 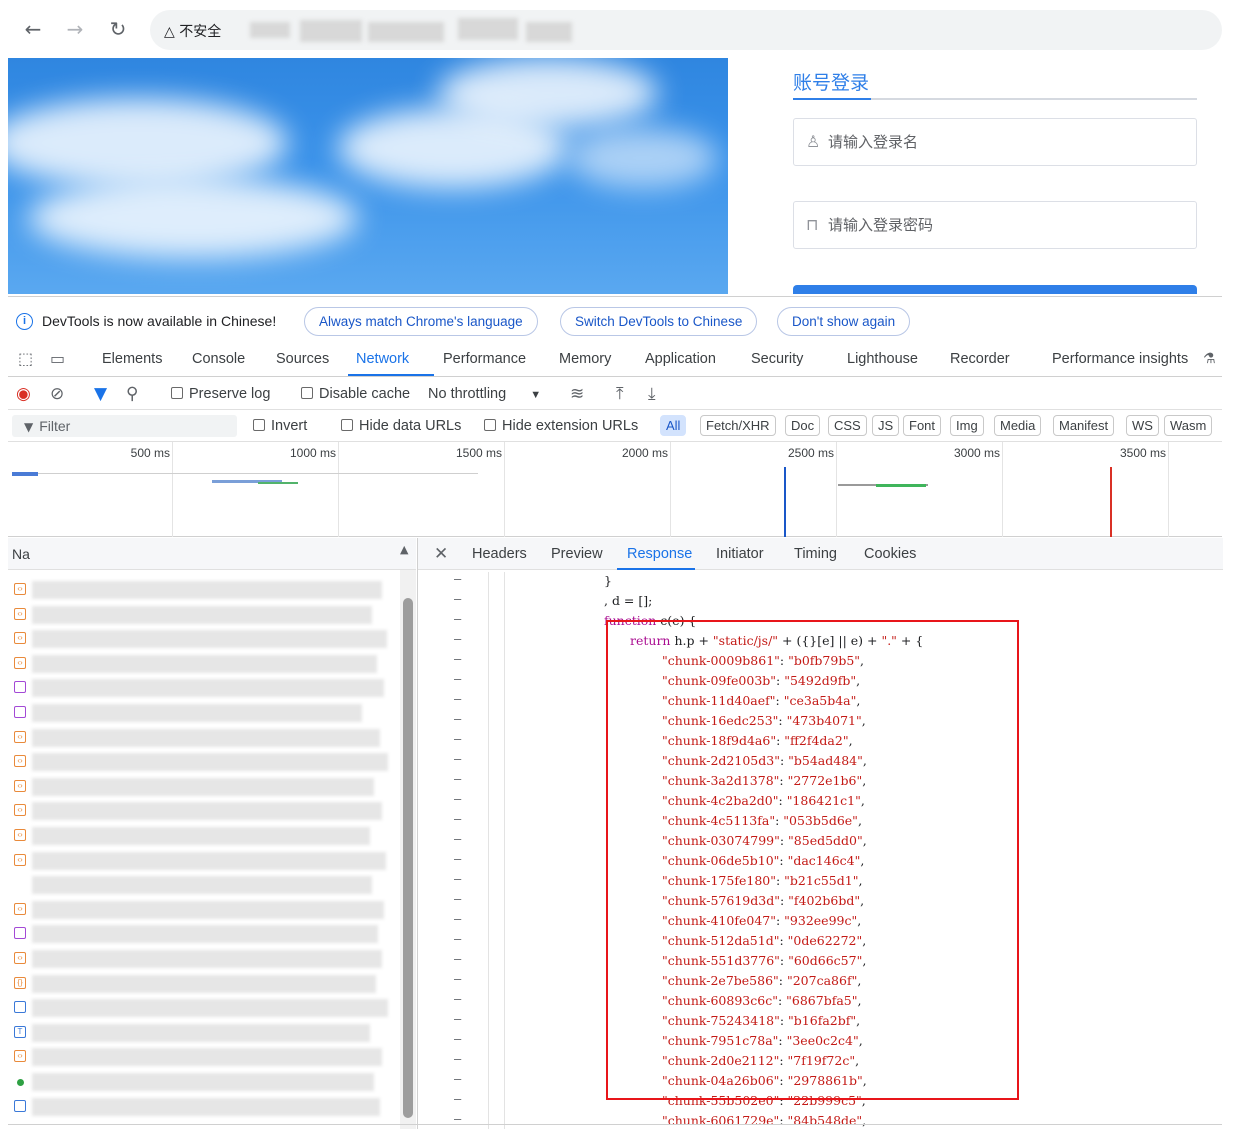 What do you see at coordinates (549, 32) in the screenshot?
I see `redacted-url` at bounding box center [549, 32].